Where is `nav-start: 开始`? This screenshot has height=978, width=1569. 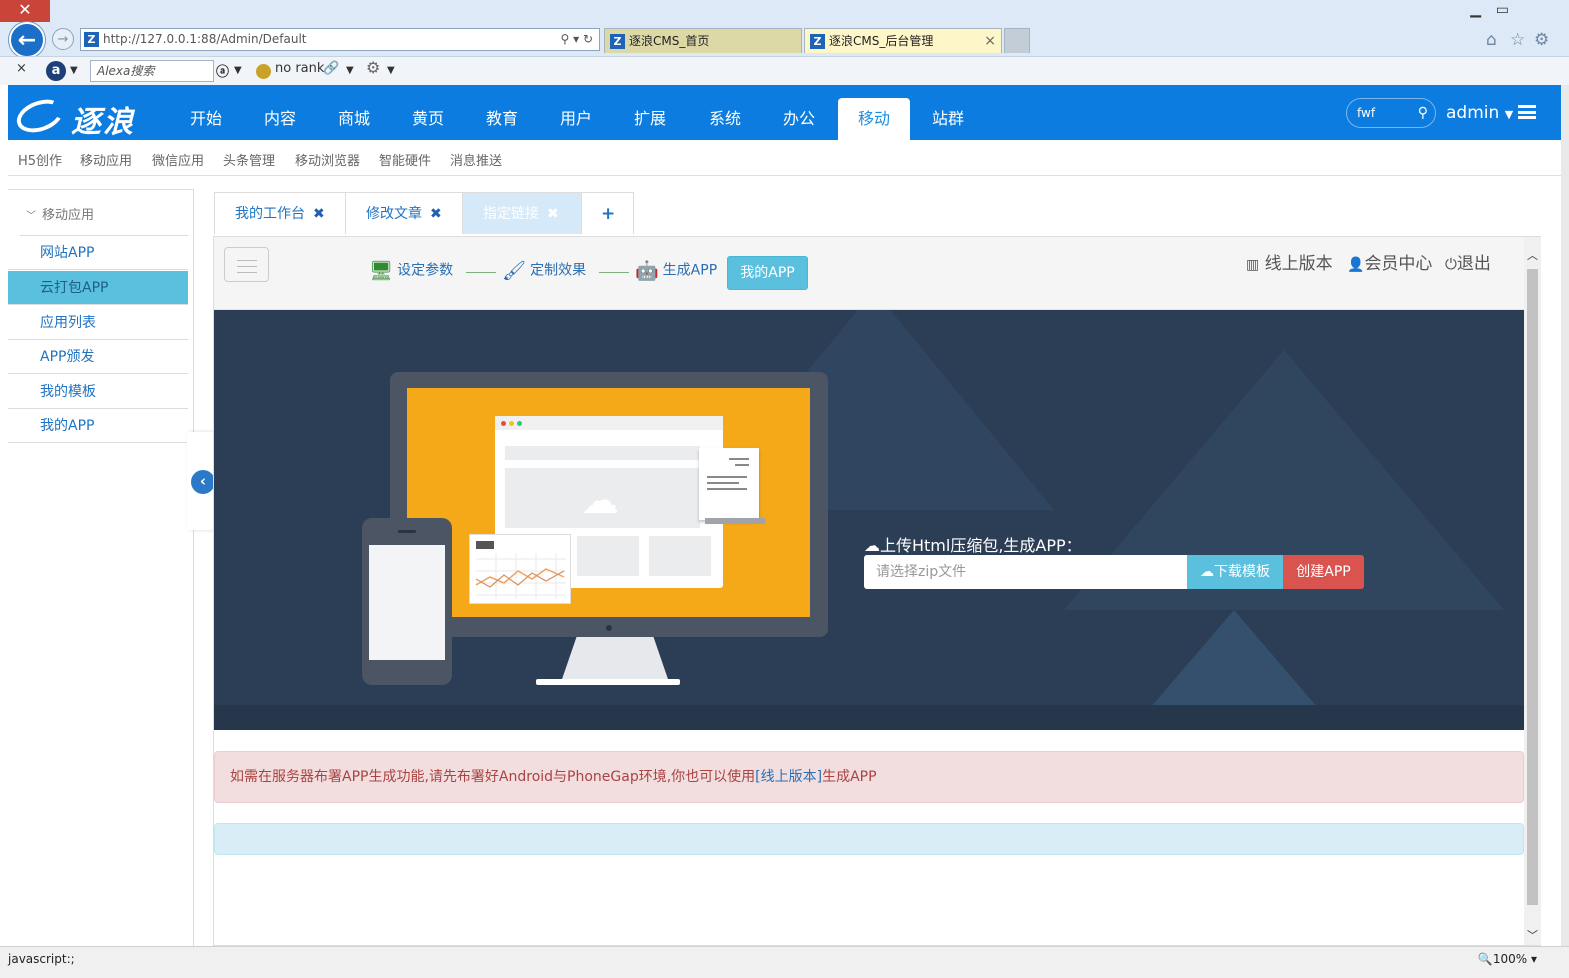 nav-start: 开始 is located at coordinates (206, 112).